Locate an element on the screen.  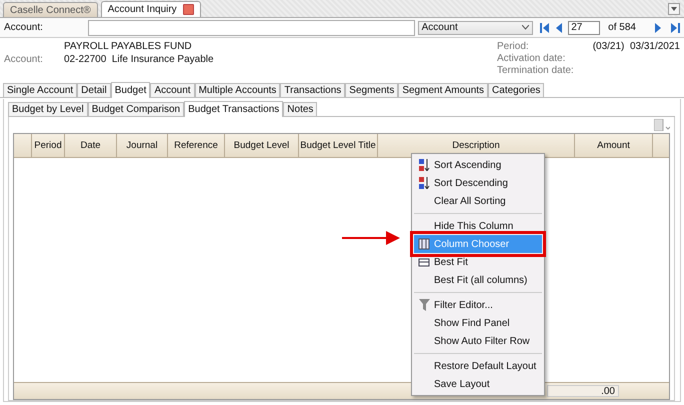
tab: Multiple Accounts is located at coordinates (237, 90).